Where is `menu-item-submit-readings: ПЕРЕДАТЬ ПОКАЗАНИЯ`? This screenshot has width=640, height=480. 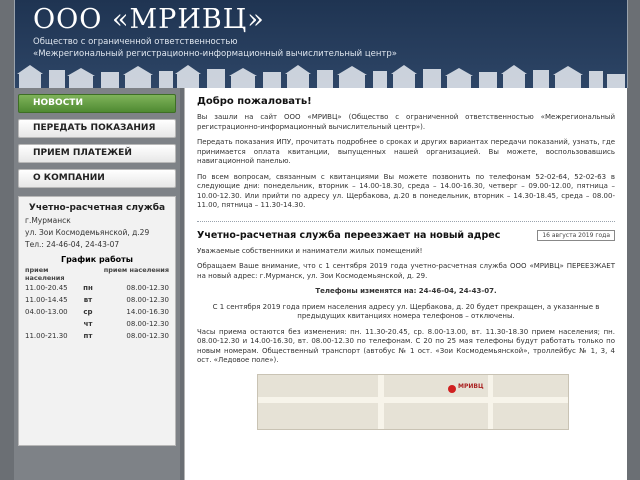 menu-item-submit-readings: ПЕРЕДАТЬ ПОКАЗАНИЯ is located at coordinates (97, 128).